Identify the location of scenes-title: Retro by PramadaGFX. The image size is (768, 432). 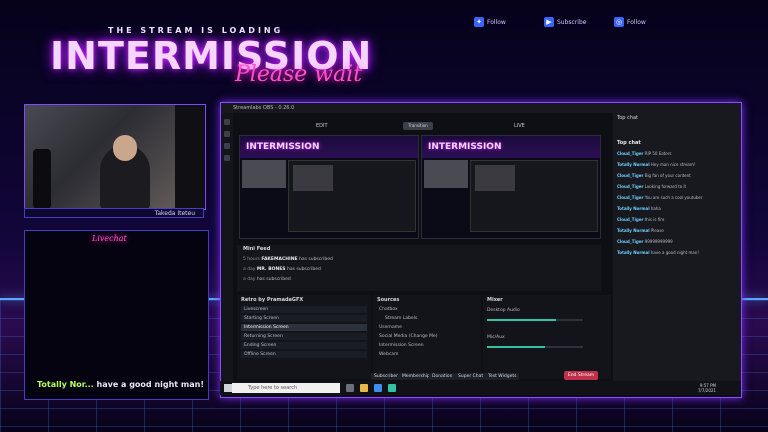
(272, 300).